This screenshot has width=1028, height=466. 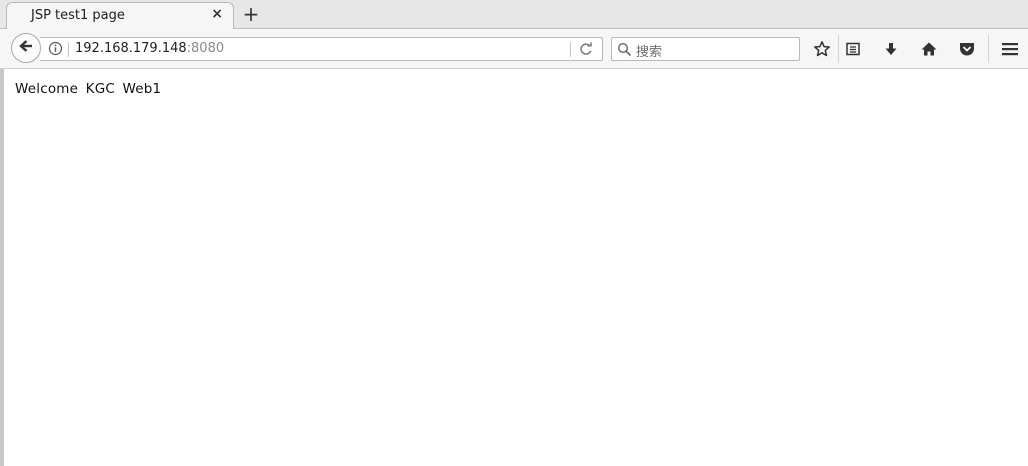 I want to click on tab-close-icon: ×, so click(x=217, y=14).